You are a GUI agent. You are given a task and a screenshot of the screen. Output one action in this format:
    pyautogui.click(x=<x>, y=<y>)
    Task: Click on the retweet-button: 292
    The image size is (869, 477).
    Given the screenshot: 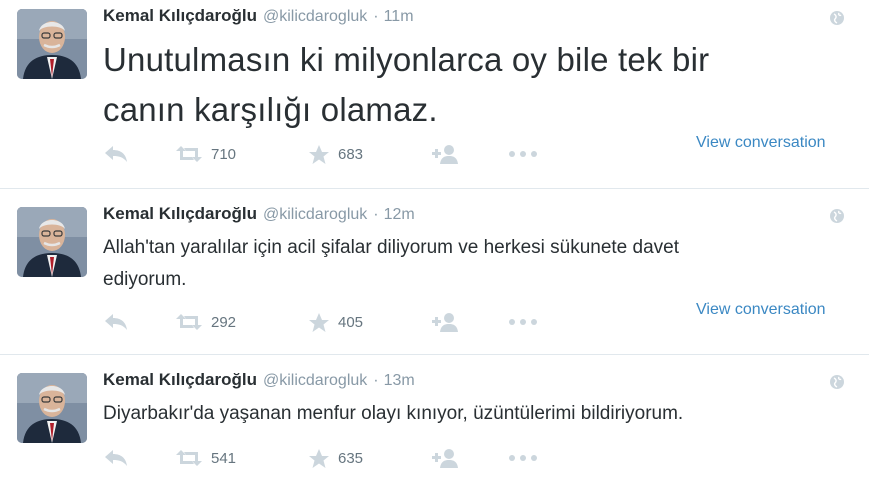 What is the action you would take?
    pyautogui.click(x=205, y=322)
    